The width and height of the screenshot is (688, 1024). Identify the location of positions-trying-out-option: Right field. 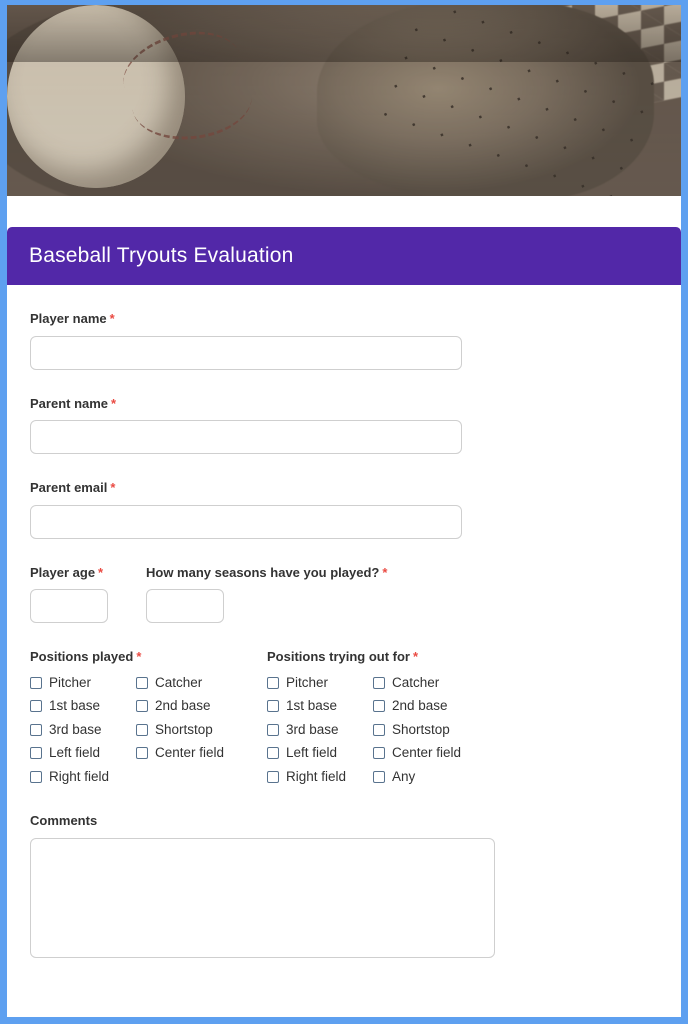
(320, 777).